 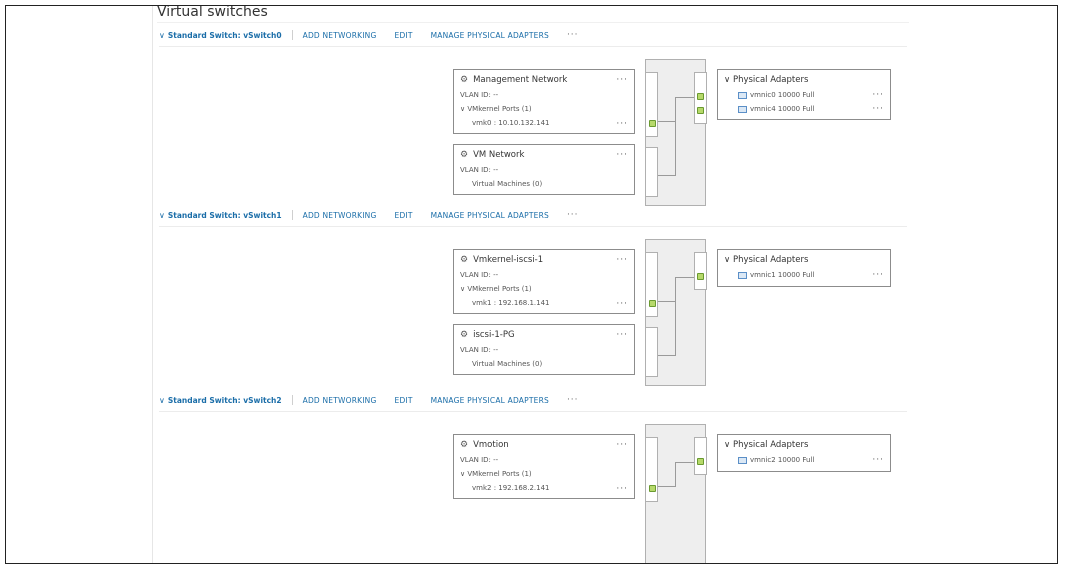 What do you see at coordinates (782, 275) in the screenshot?
I see `physical-adapter: vmnic1 10000 Full` at bounding box center [782, 275].